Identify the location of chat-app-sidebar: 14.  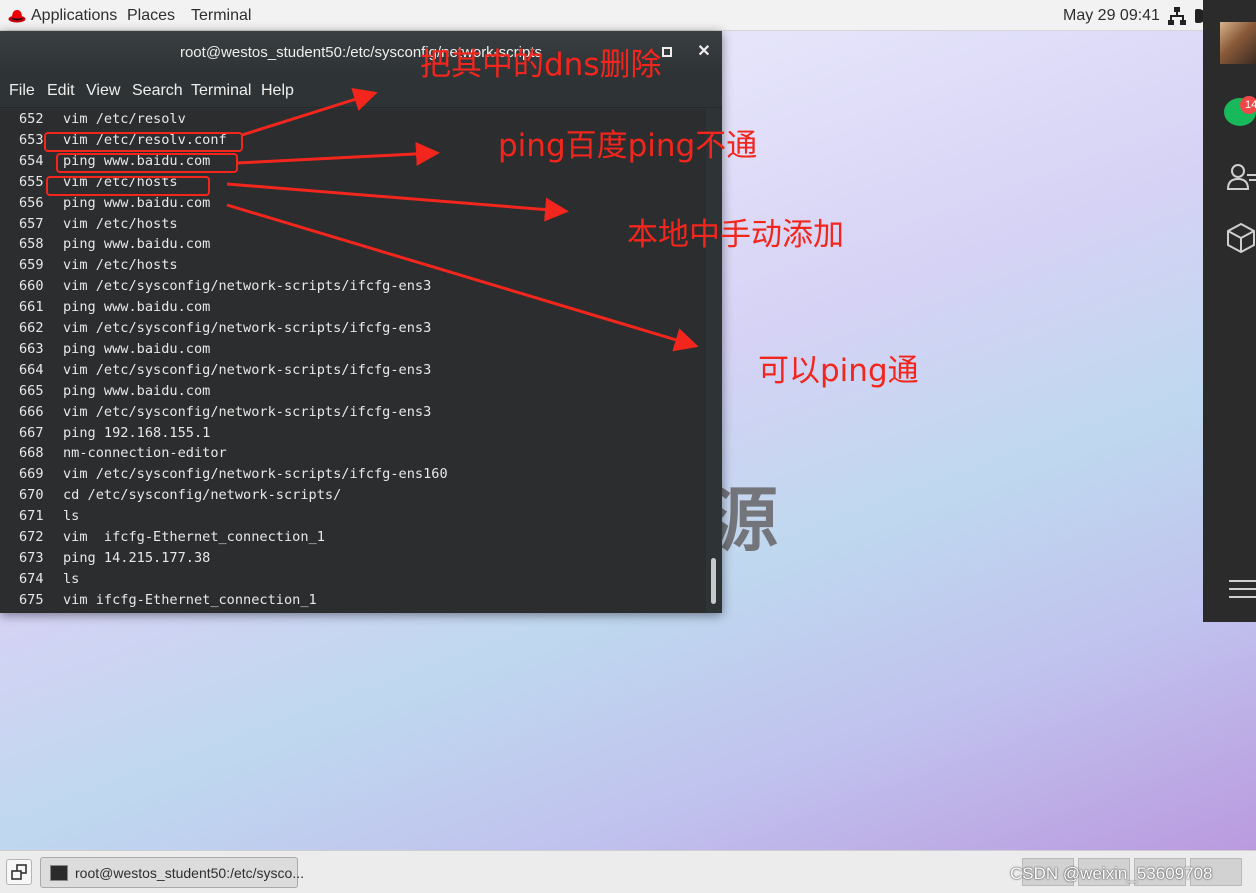
(1229, 311).